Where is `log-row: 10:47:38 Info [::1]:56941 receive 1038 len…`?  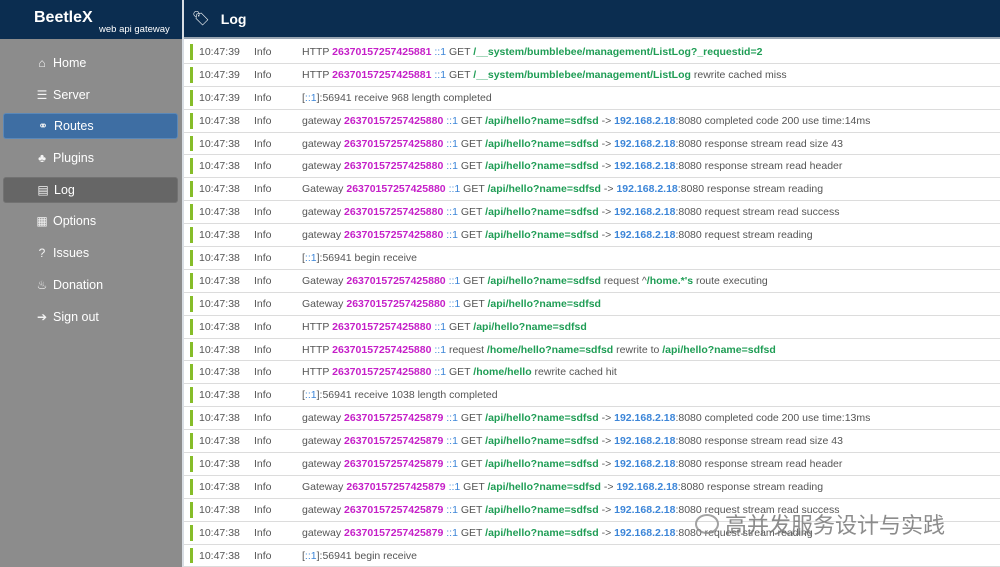
log-row: 10:47:38 Info [::1]:56941 receive 1038 len… is located at coordinates (592, 396).